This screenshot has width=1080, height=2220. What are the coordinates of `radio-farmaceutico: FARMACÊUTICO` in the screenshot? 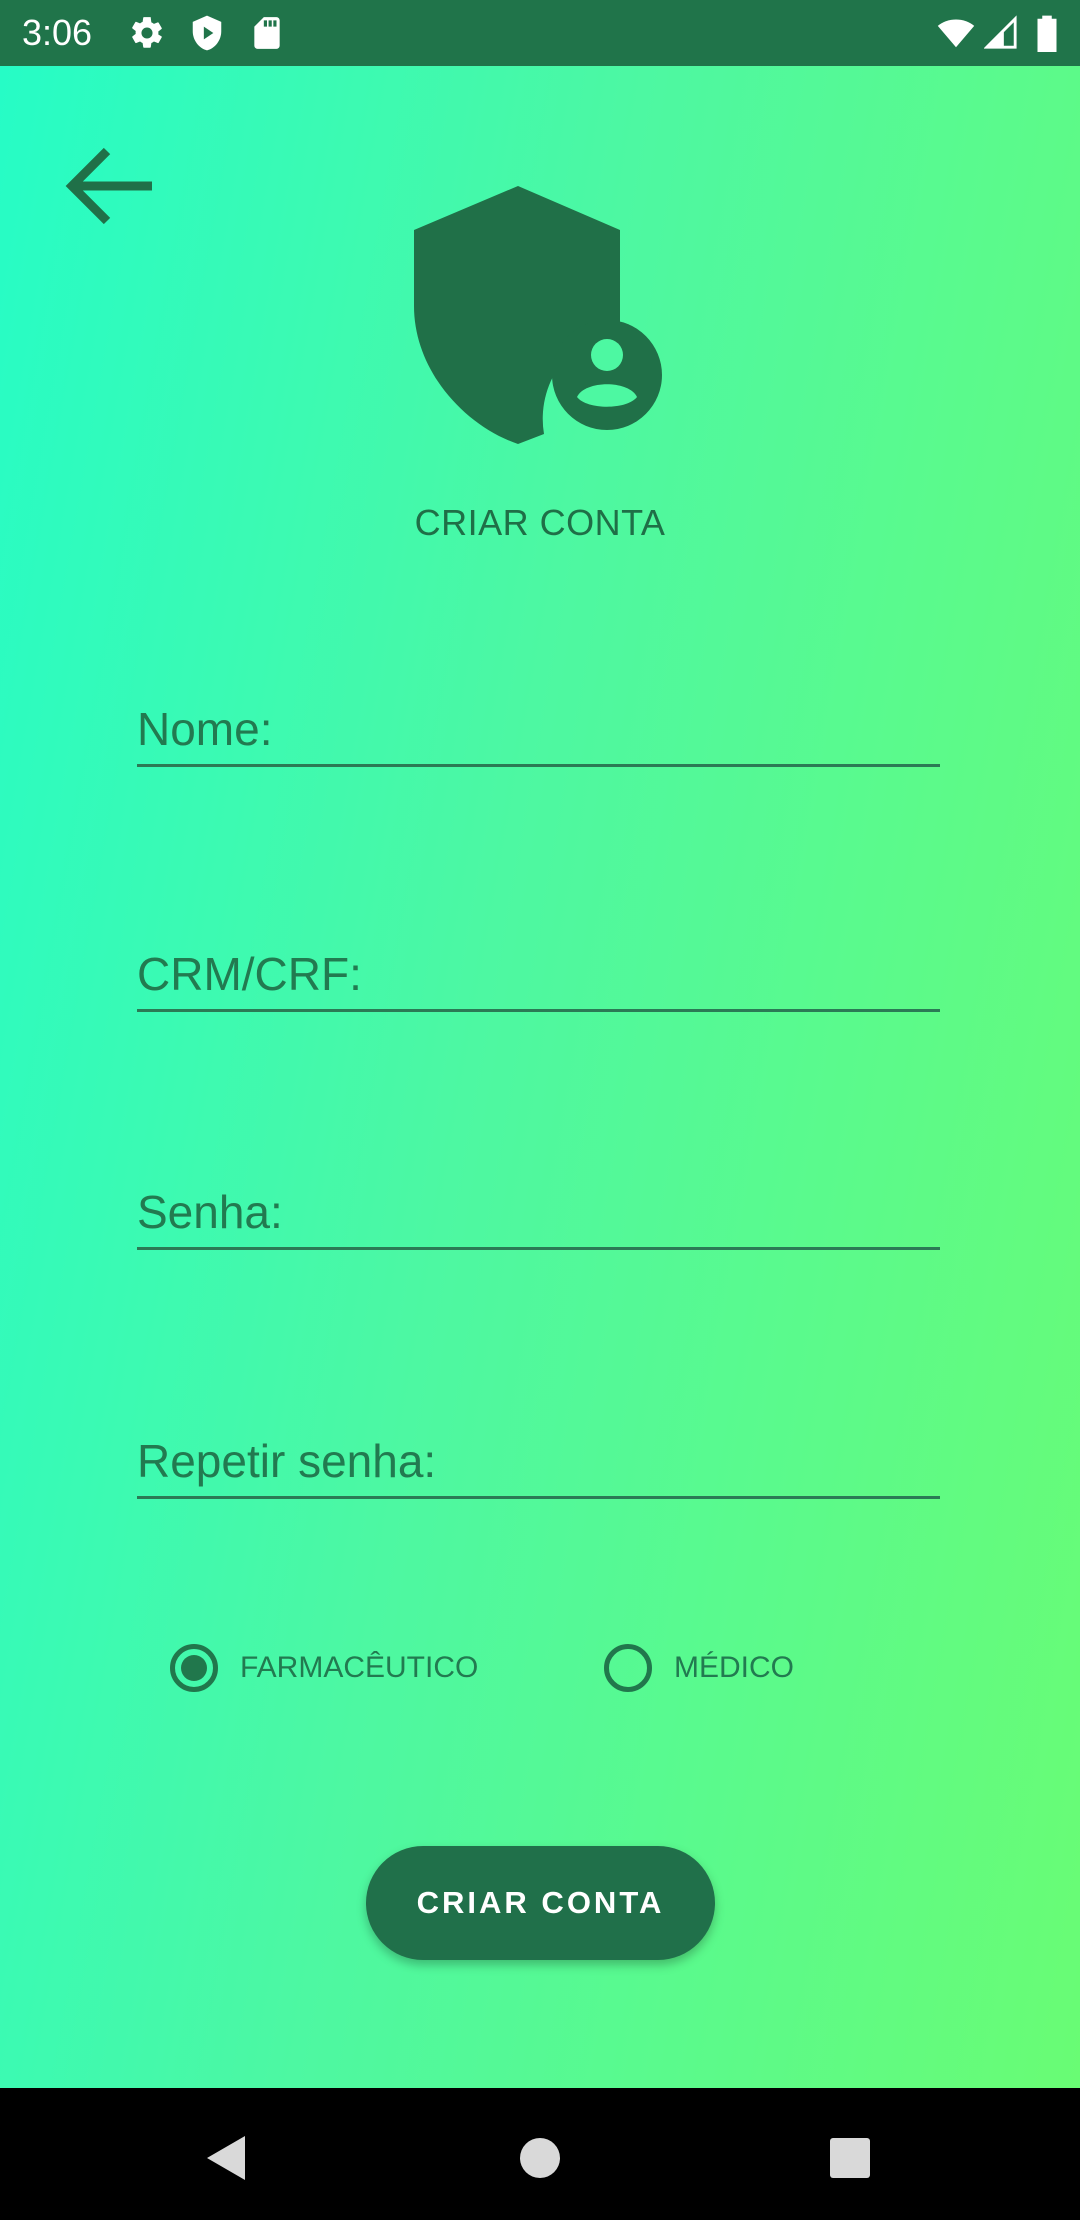 It's located at (324, 1668).